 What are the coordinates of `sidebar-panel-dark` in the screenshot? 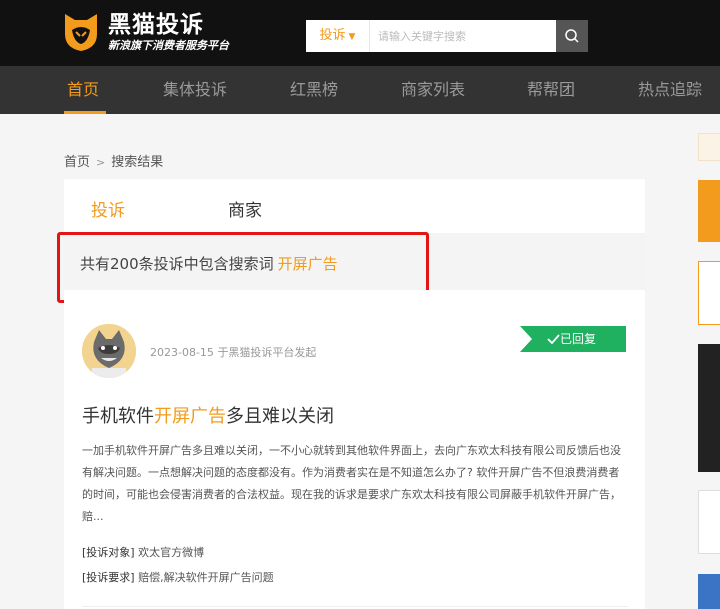 It's located at (709, 408).